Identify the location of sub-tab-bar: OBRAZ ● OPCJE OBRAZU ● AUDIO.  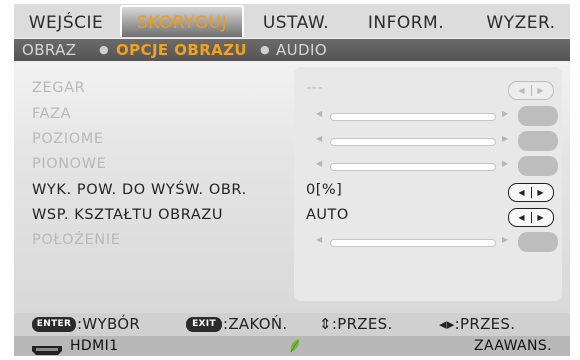
(292, 49).